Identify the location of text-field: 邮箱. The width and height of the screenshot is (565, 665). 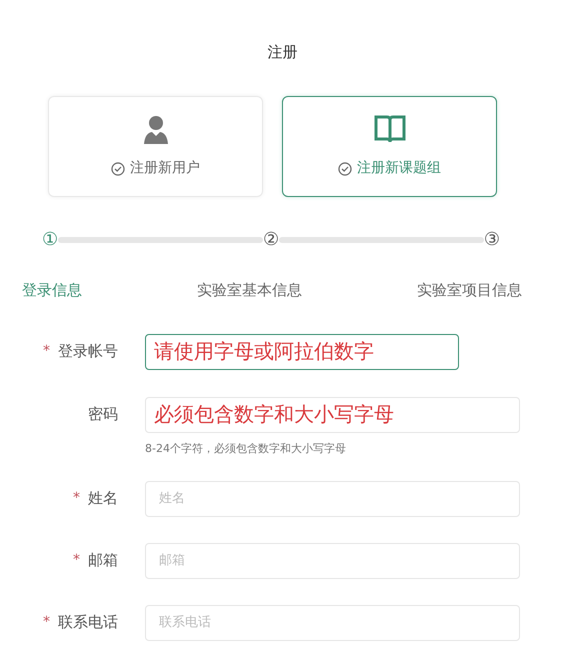
(332, 560).